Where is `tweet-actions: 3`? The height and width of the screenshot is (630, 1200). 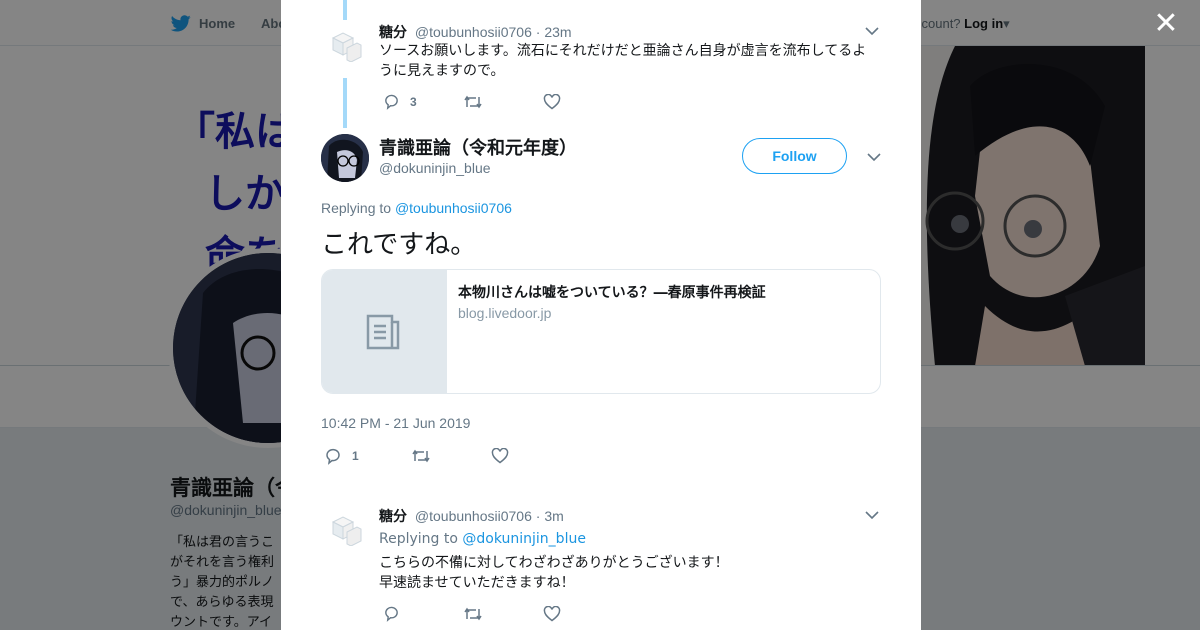
tweet-actions: 3 is located at coordinates (472, 101).